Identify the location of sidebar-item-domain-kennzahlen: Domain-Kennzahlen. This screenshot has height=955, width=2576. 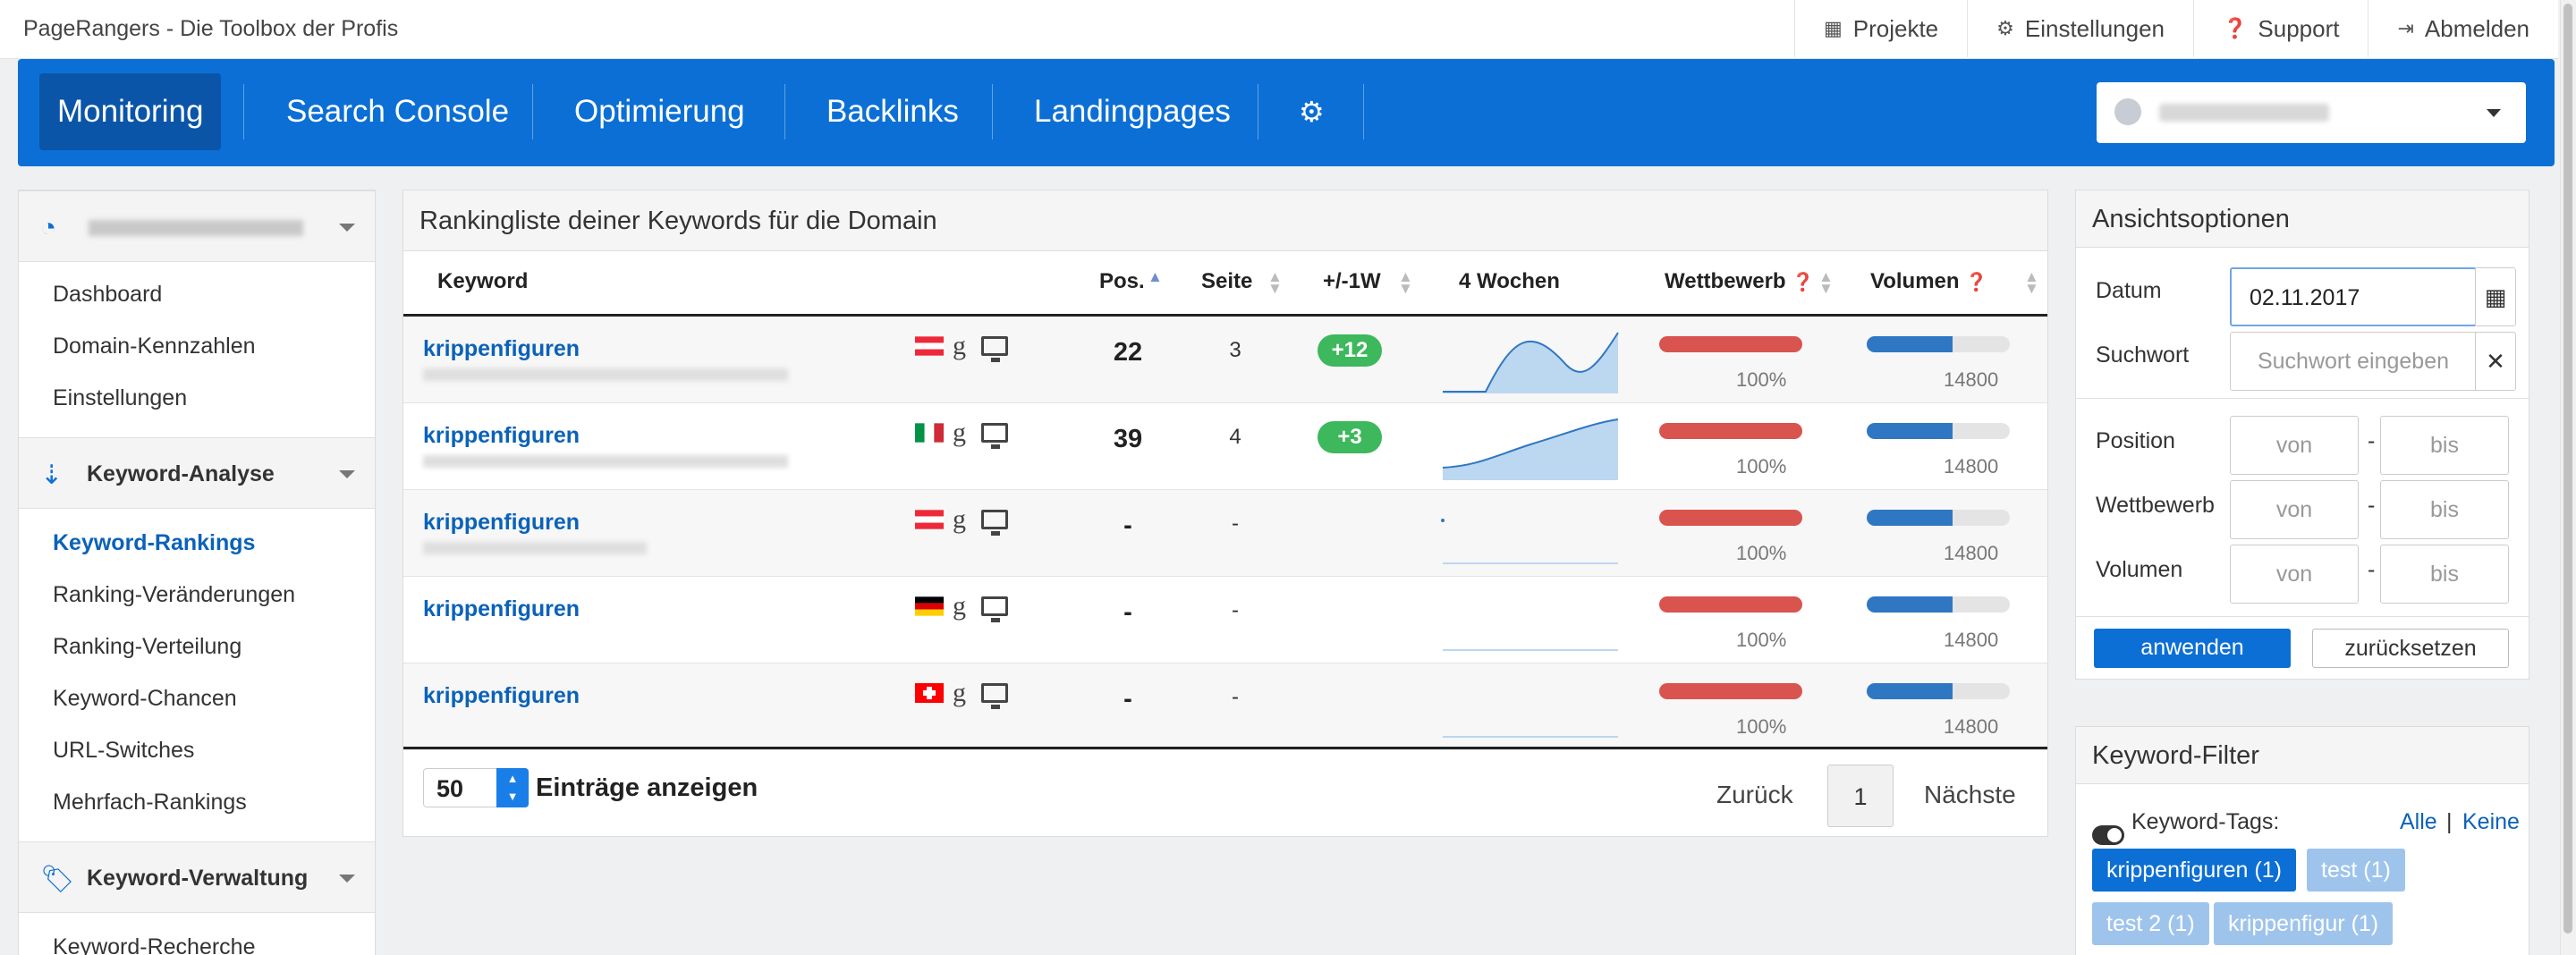
(154, 347).